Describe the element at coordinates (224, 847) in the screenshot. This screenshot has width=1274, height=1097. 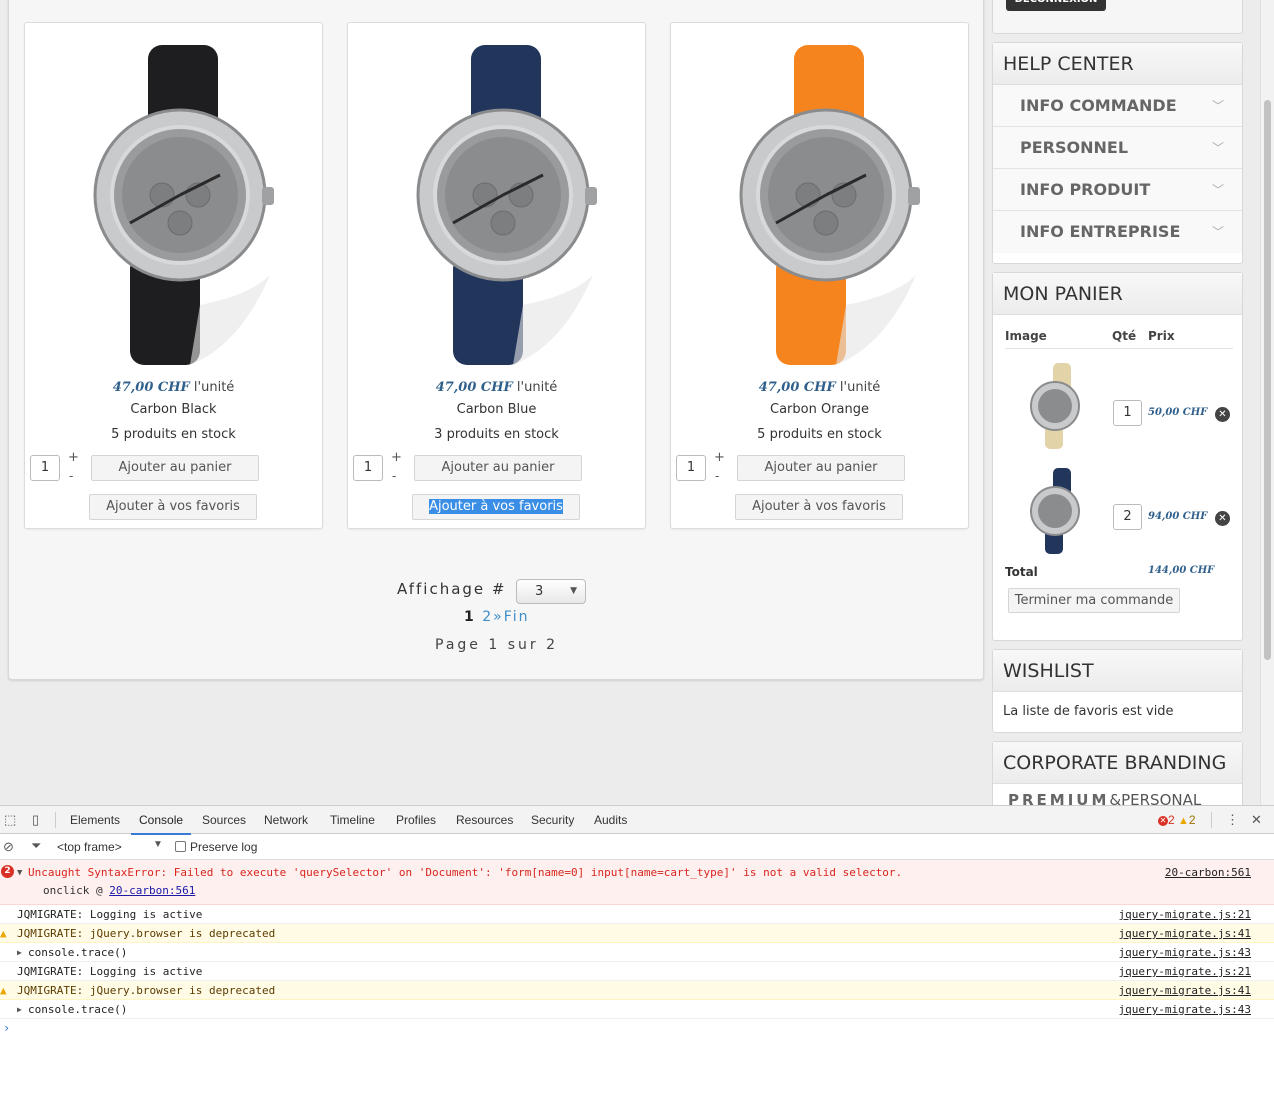
I see `preserve-log-label: Preserve log` at that location.